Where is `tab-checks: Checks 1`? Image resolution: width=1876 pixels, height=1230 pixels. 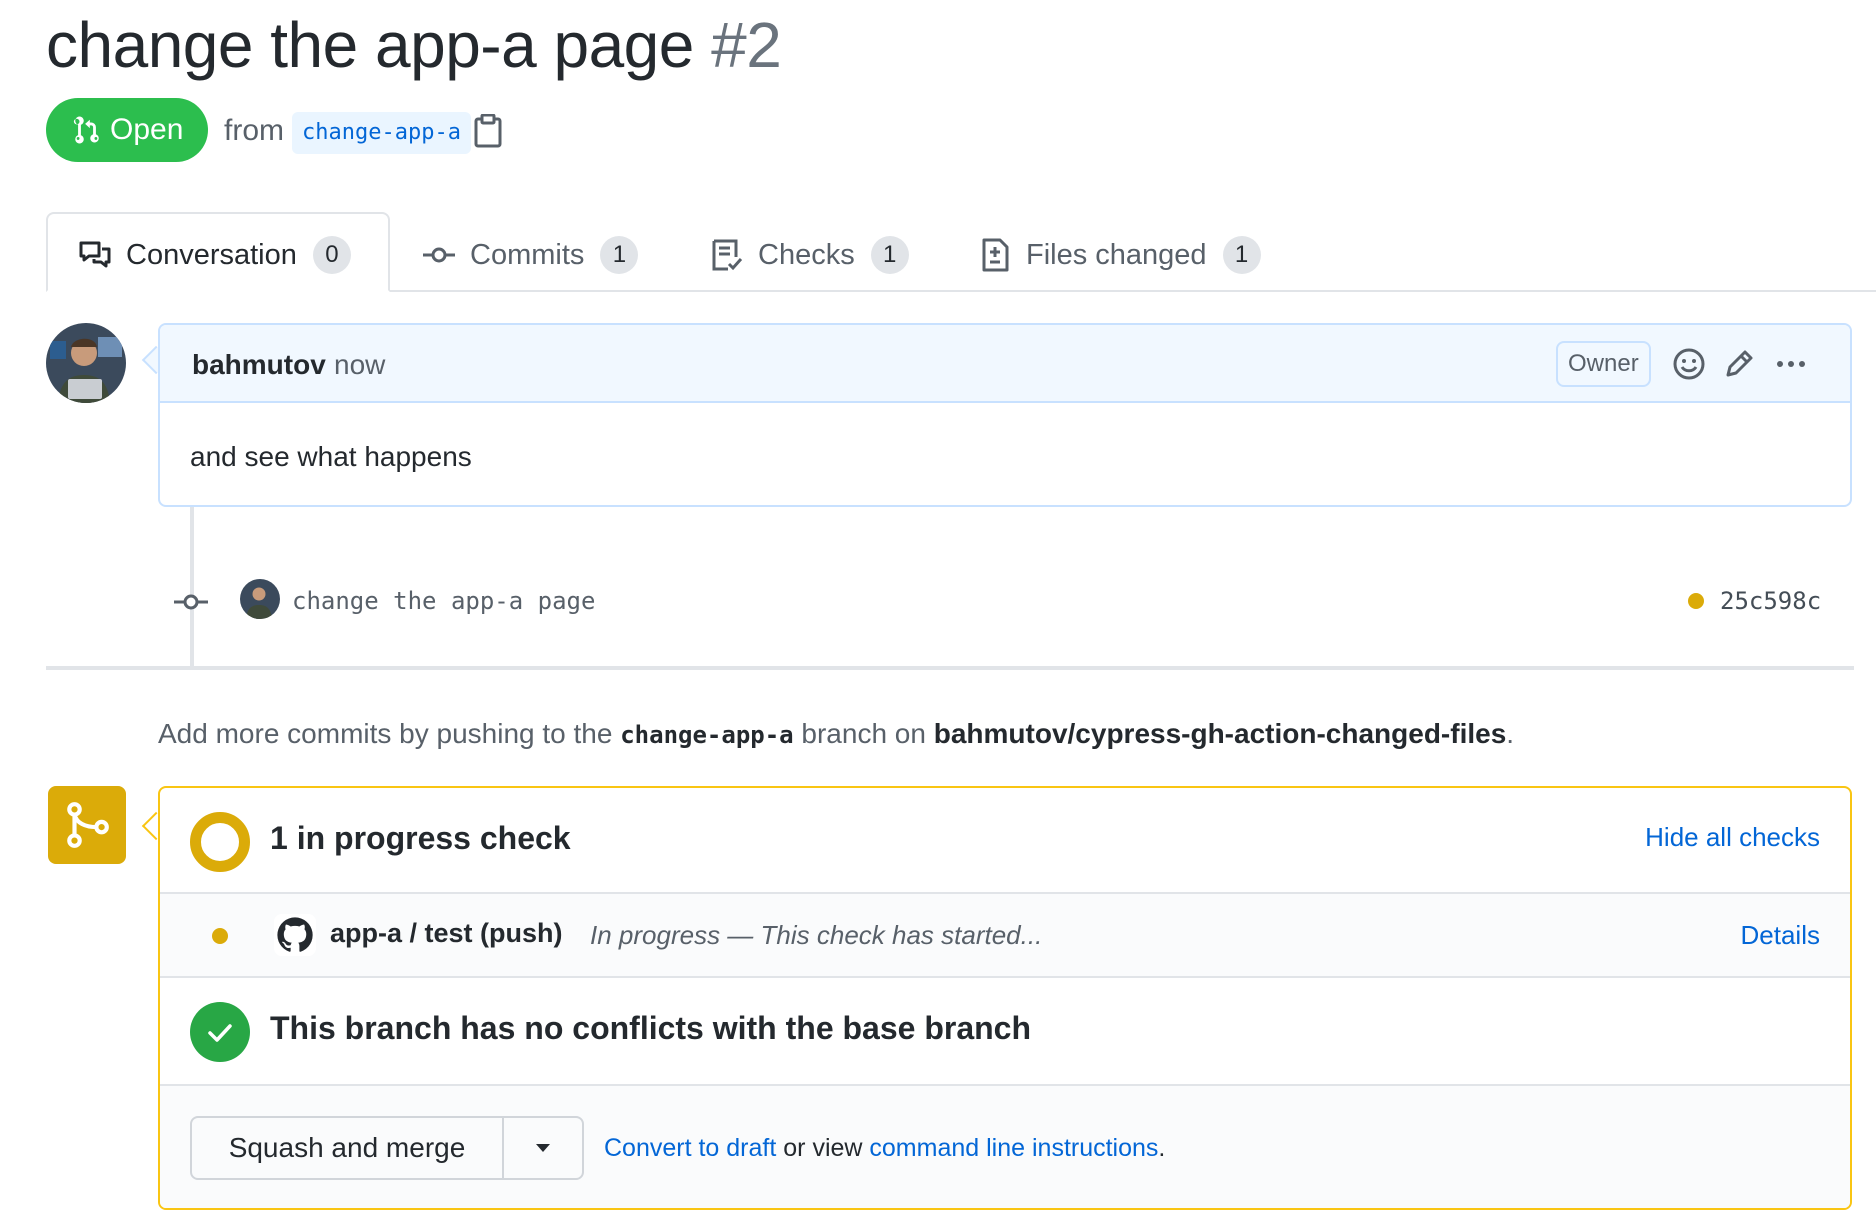 tab-checks: Checks 1 is located at coordinates (809, 255).